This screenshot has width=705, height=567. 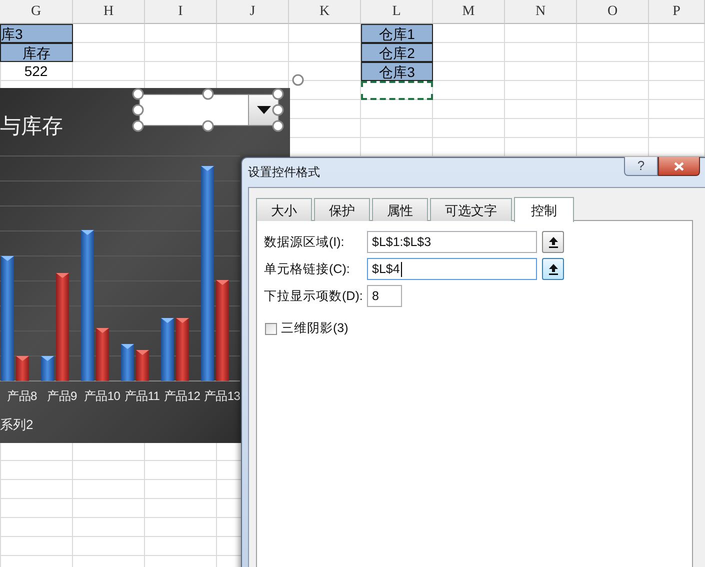 What do you see at coordinates (384, 296) in the screenshot?
I see `input-field: 8` at bounding box center [384, 296].